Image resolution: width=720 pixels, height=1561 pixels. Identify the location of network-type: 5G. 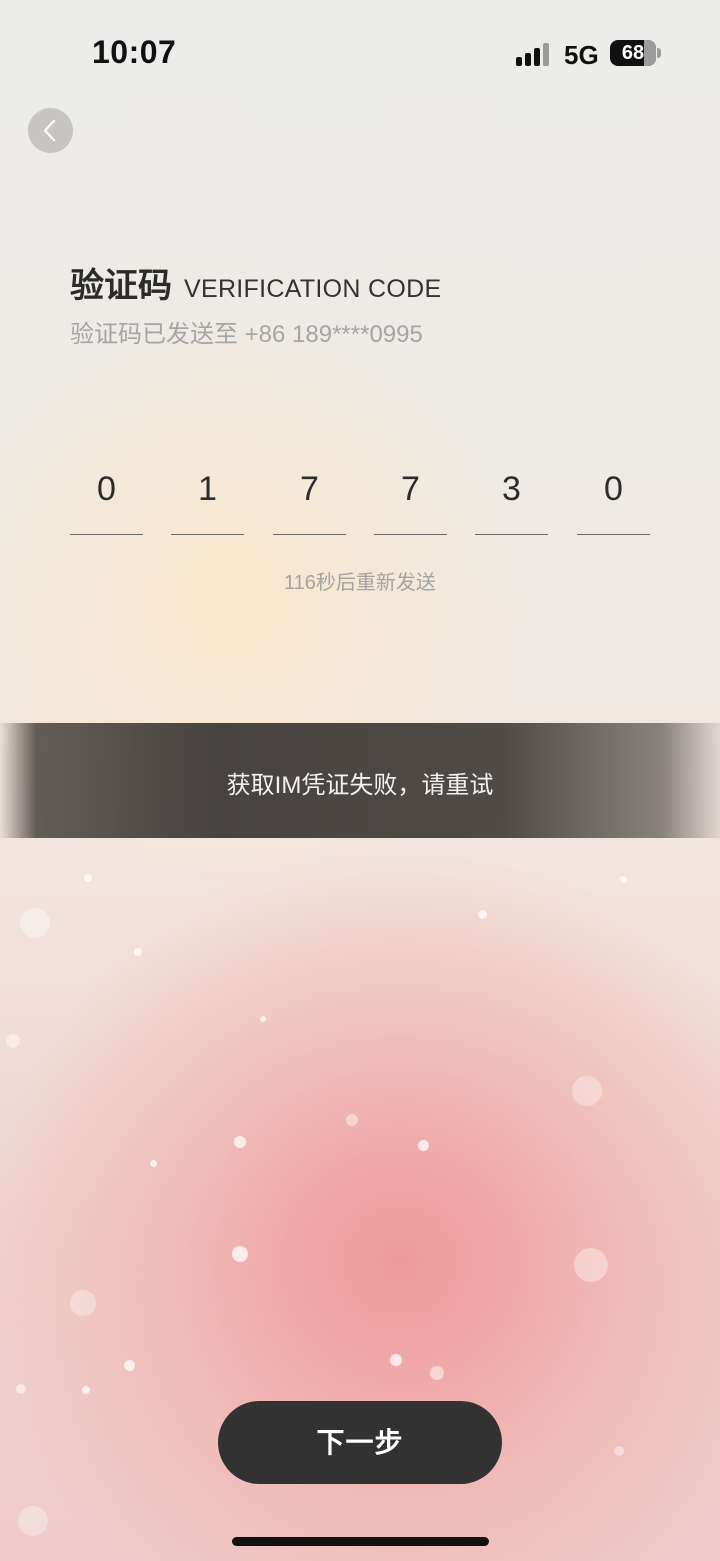
(581, 55).